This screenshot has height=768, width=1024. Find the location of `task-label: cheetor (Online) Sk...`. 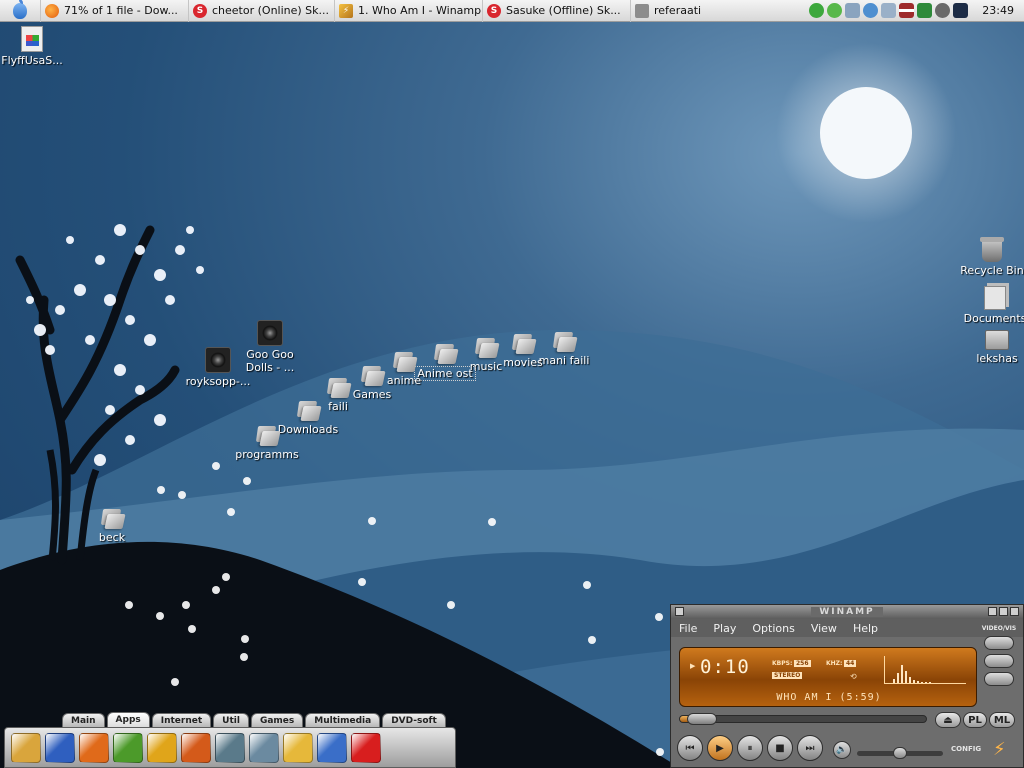

task-label: cheetor (Online) Sk... is located at coordinates (271, 10).